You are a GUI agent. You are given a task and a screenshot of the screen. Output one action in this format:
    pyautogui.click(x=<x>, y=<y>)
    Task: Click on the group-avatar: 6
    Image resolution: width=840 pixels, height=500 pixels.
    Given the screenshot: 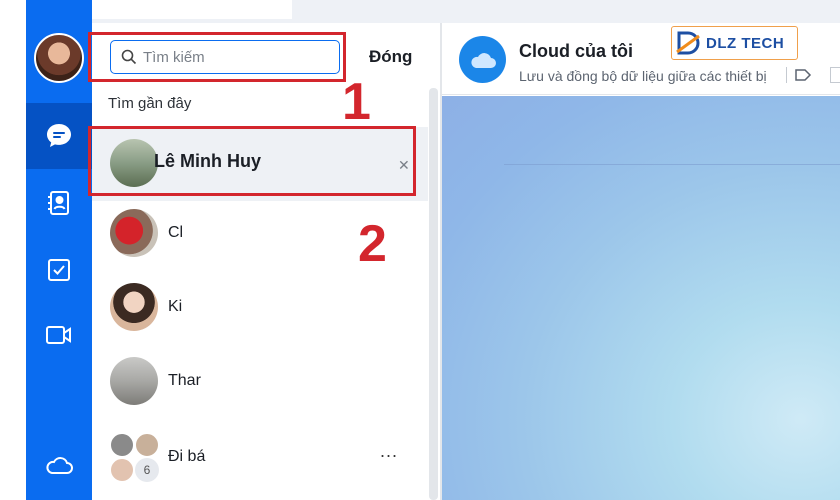 What is the action you would take?
    pyautogui.click(x=135, y=458)
    